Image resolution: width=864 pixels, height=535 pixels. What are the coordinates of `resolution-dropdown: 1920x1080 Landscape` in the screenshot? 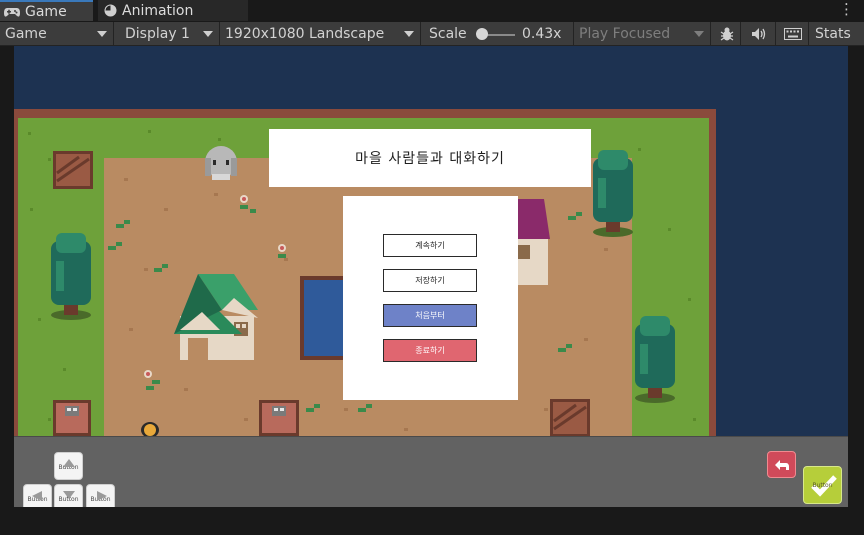 It's located at (321, 34).